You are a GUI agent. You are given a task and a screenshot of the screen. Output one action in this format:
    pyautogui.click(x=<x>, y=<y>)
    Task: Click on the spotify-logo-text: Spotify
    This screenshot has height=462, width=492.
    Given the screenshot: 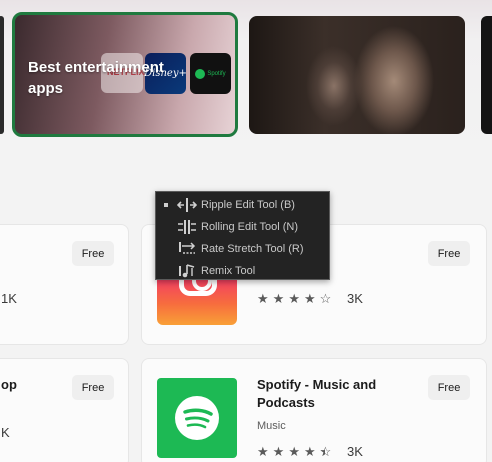 What is the action you would take?
    pyautogui.click(x=216, y=73)
    